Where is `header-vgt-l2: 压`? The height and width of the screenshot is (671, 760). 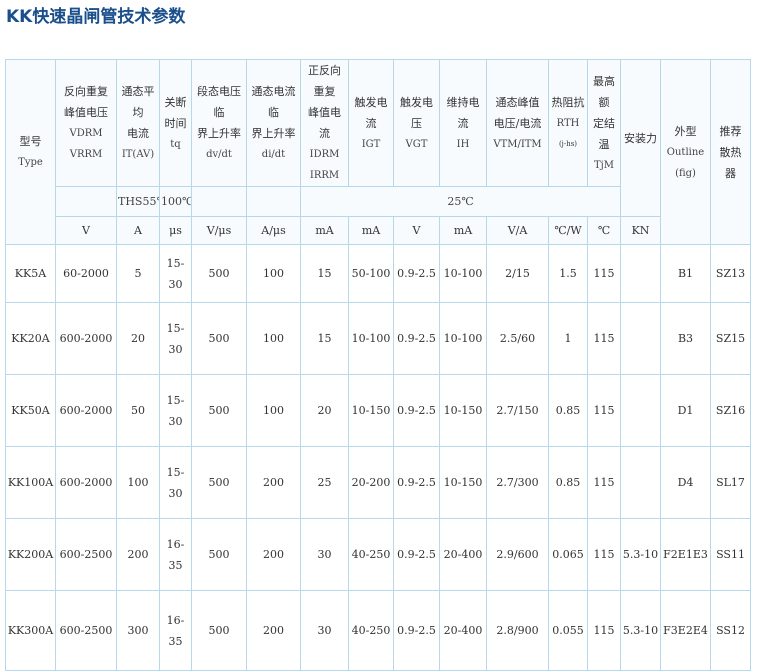
header-vgt-l2: 压 is located at coordinates (416, 123).